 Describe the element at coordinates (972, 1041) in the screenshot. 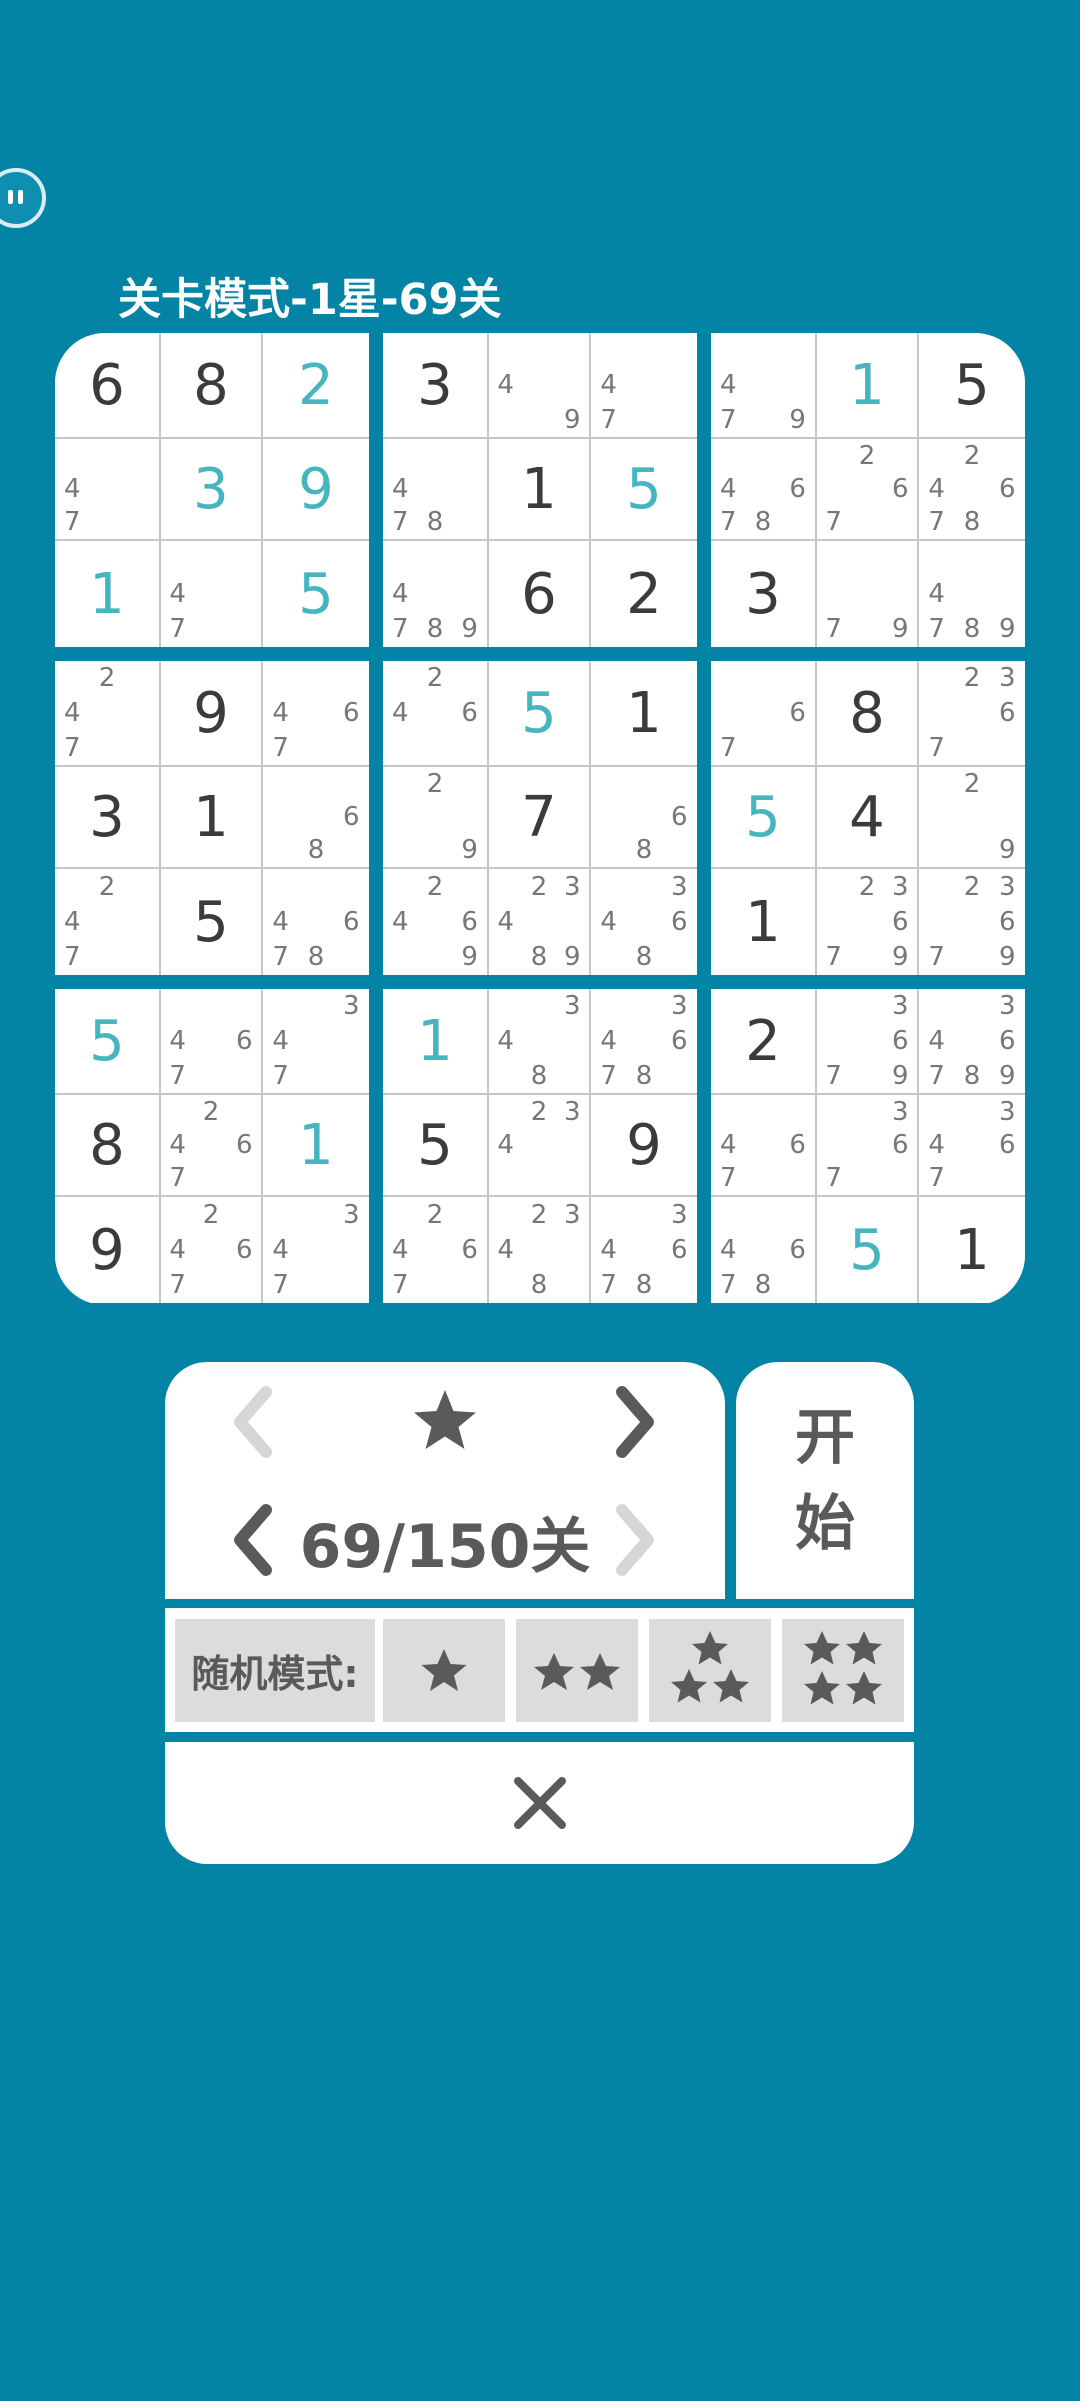

I see `sudoku-cell: 3 4 6 789` at that location.